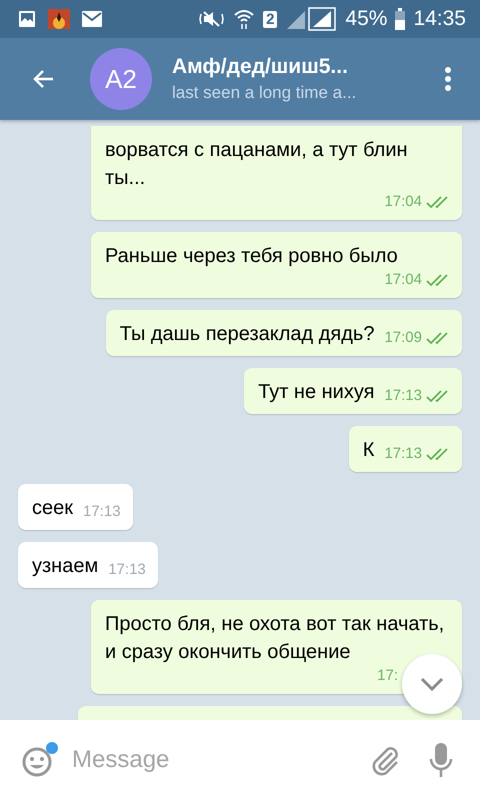 The width and height of the screenshot is (480, 800). Describe the element at coordinates (75, 507) in the screenshot. I see `message-bubble: сеек 17:13` at that location.